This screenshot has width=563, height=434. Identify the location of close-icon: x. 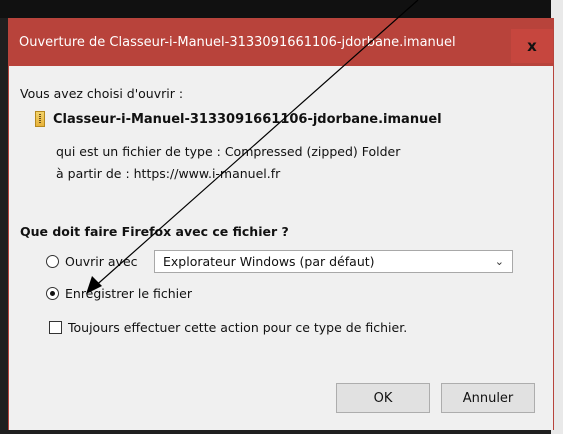
(532, 46).